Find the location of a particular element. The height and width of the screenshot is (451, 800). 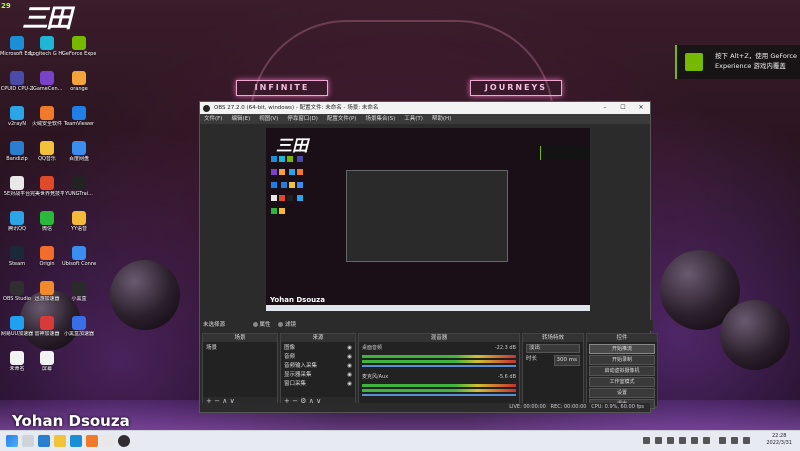

properties-button: 属性 is located at coordinates (265, 325).